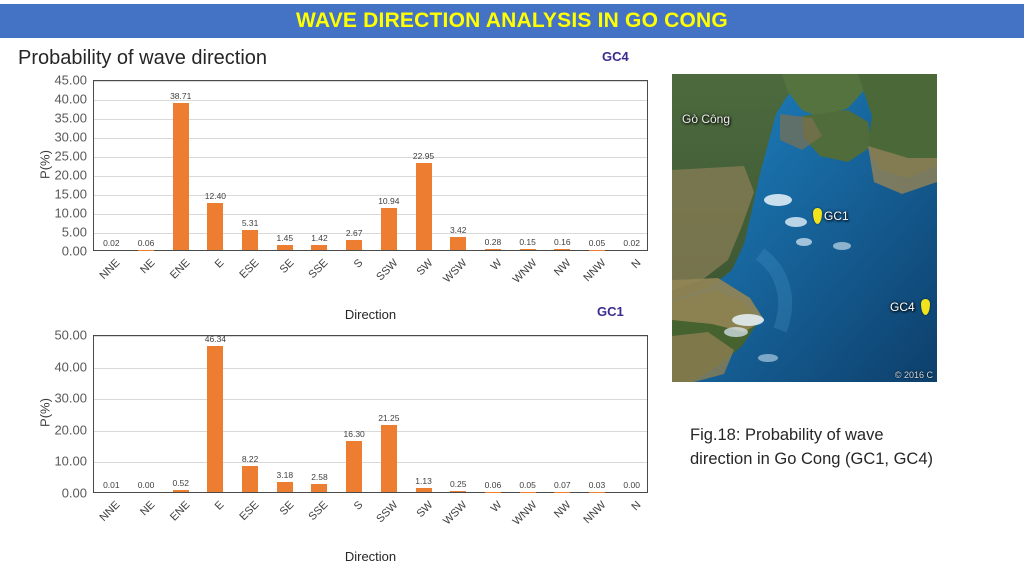 This screenshot has height=576, width=1024. What do you see at coordinates (319, 165) in the screenshot?
I see `bar-slot: 1.42` at bounding box center [319, 165].